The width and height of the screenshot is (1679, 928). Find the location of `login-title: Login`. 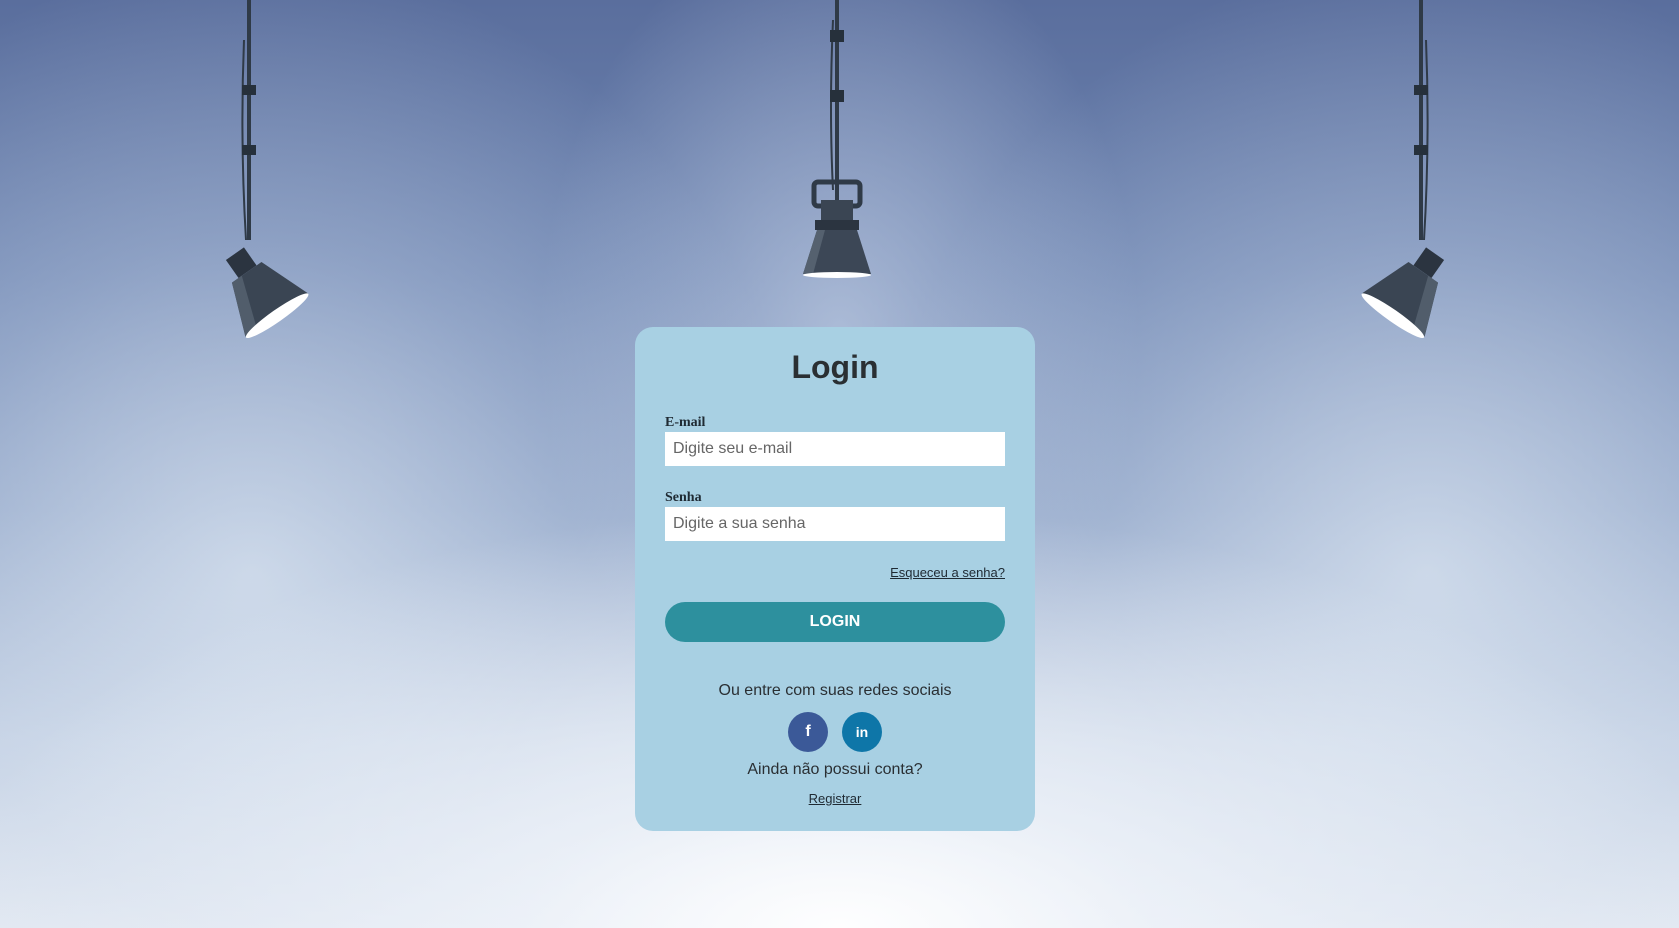

login-title: Login is located at coordinates (835, 367).